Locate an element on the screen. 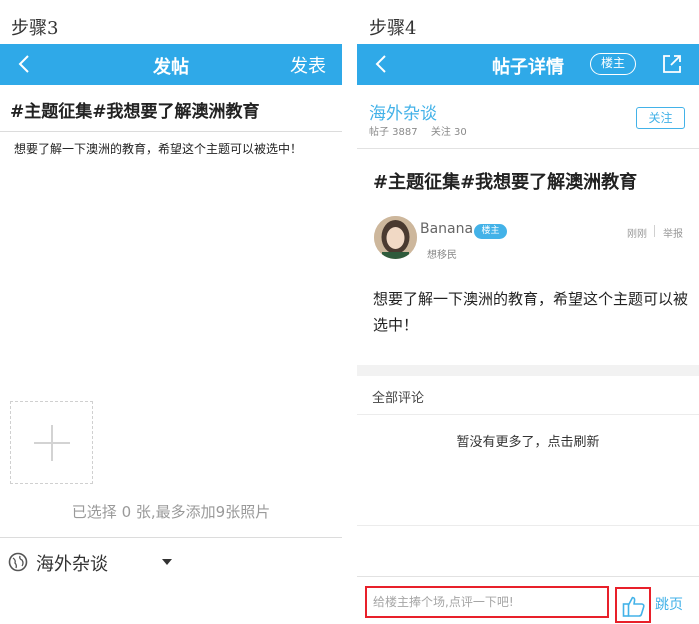 Image resolution: width=699 pixels, height=624 pixels. add-photo-button is located at coordinates (51, 442).